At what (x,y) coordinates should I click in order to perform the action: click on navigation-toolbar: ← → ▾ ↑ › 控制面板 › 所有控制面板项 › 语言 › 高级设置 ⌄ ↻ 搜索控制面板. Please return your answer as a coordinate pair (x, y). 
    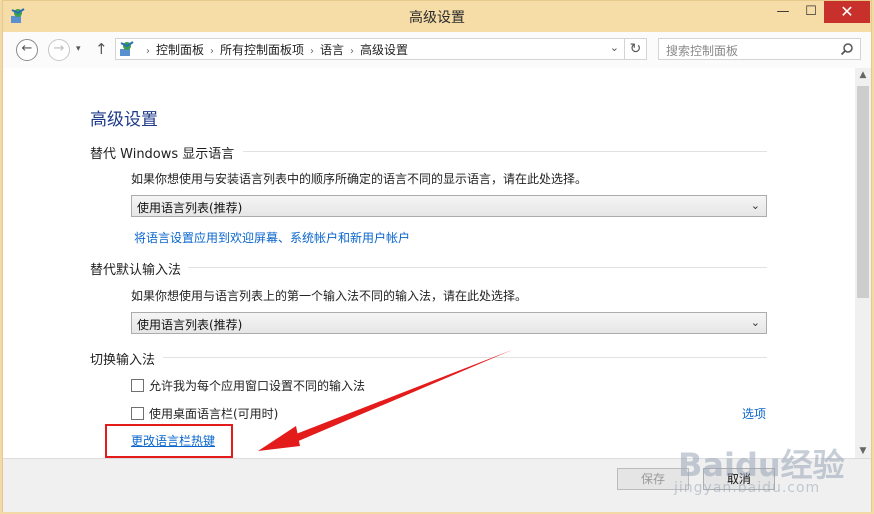
    Looking at the image, I should click on (437, 50).